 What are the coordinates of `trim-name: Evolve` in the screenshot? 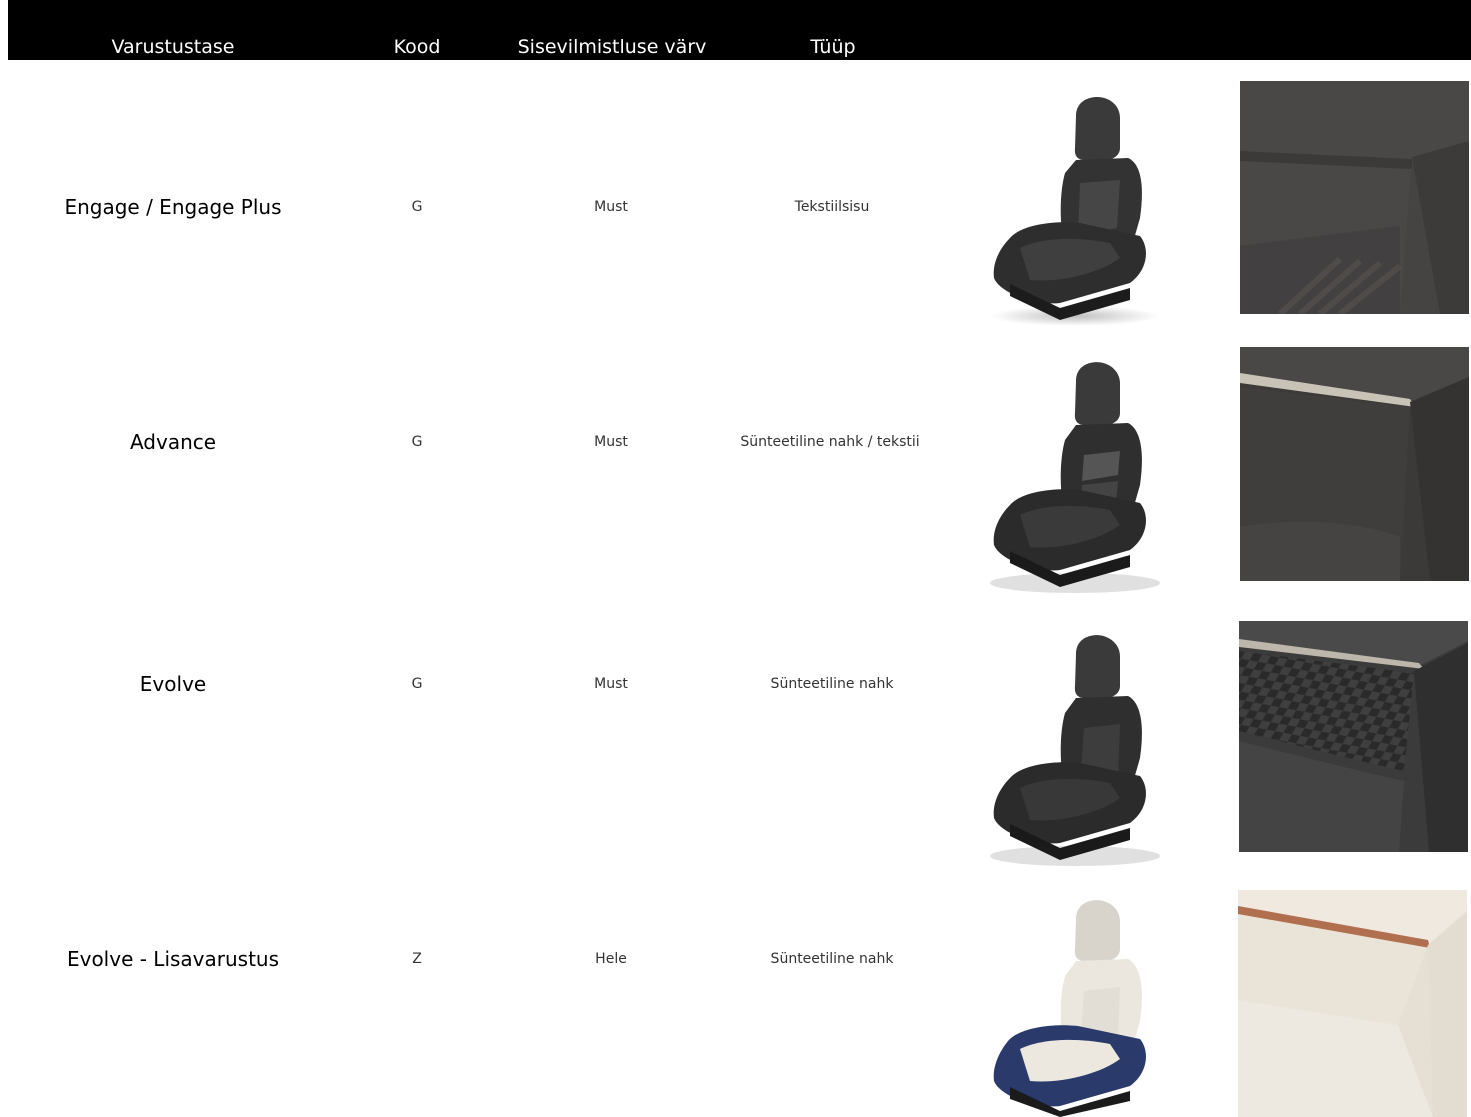 It's located at (173, 684).